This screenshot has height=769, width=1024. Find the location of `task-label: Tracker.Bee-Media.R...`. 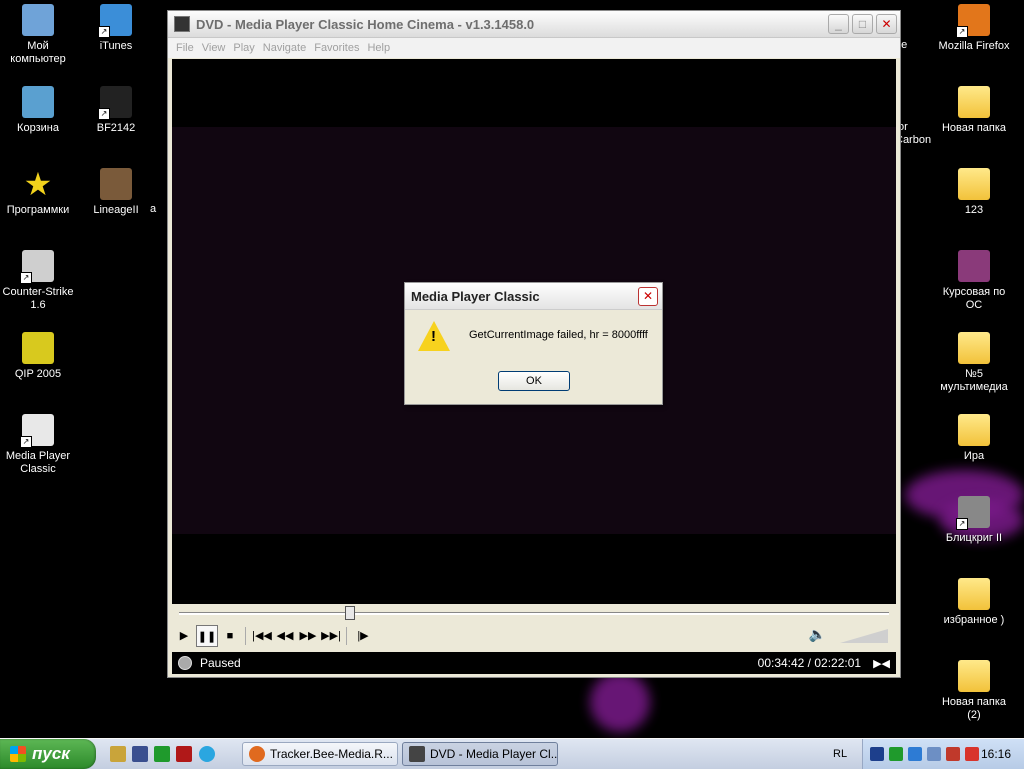

task-label: Tracker.Bee-Media.R... is located at coordinates (331, 754).